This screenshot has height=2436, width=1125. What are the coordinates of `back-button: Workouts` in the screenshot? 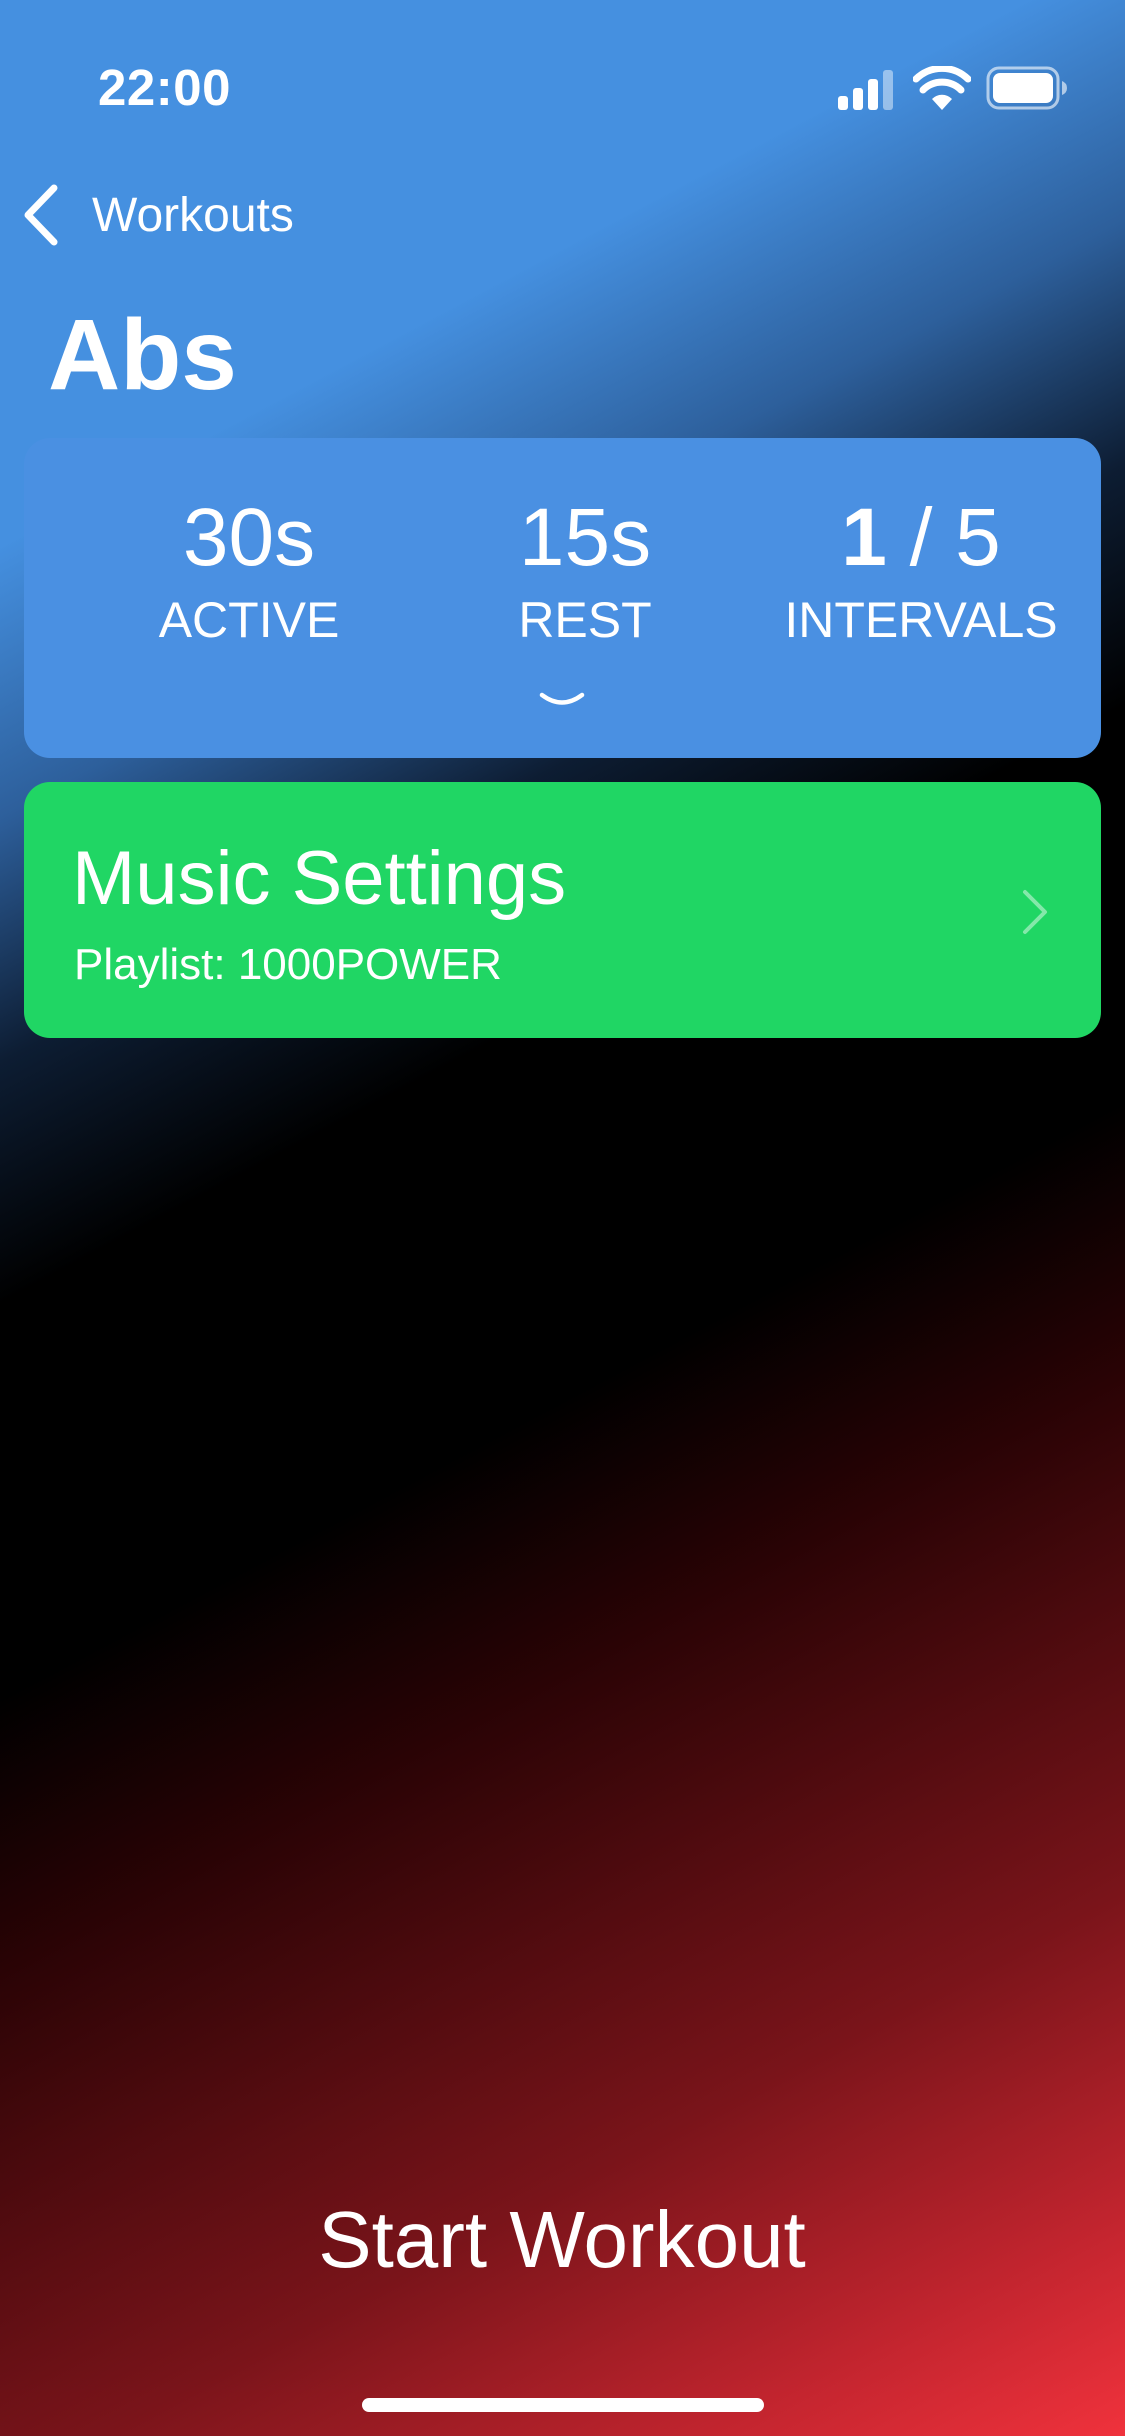 It's located at (157, 215).